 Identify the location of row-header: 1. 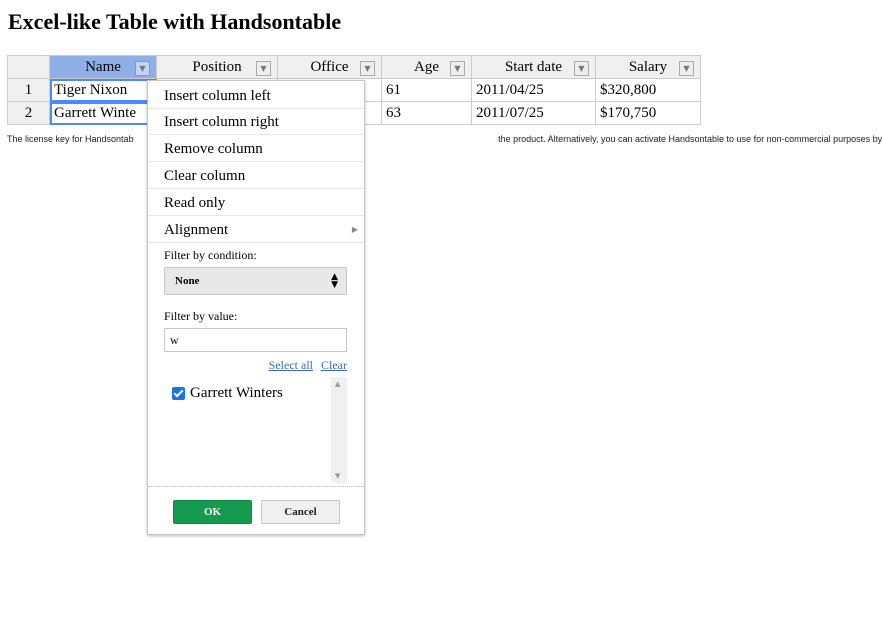
(28, 90).